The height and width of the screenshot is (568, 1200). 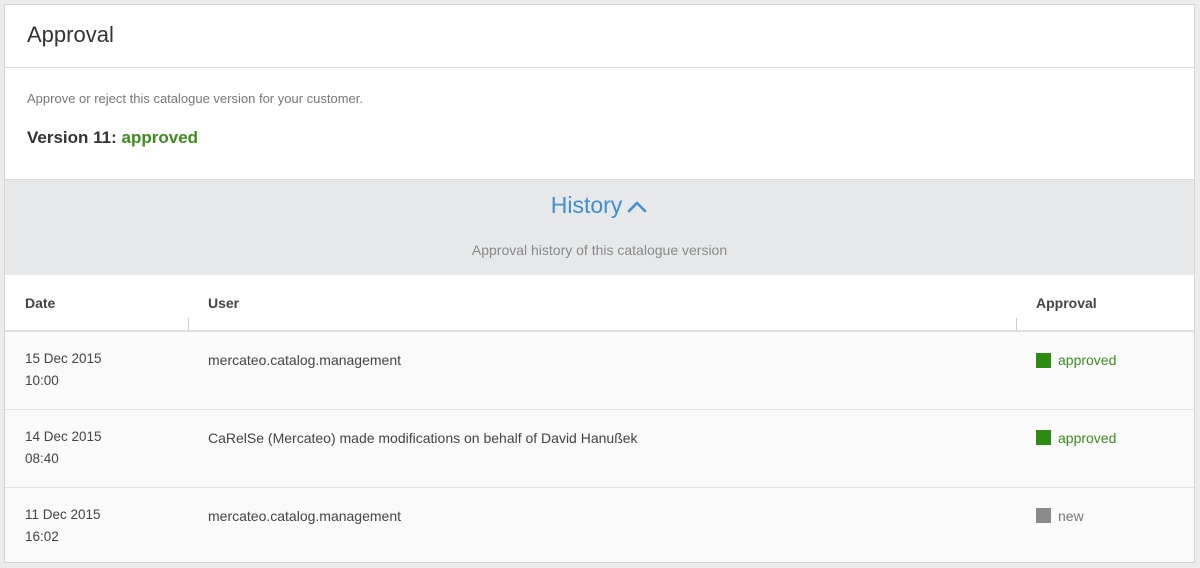 What do you see at coordinates (96, 370) in the screenshot?
I see `date-cell: 15 Dec 2015 10:00` at bounding box center [96, 370].